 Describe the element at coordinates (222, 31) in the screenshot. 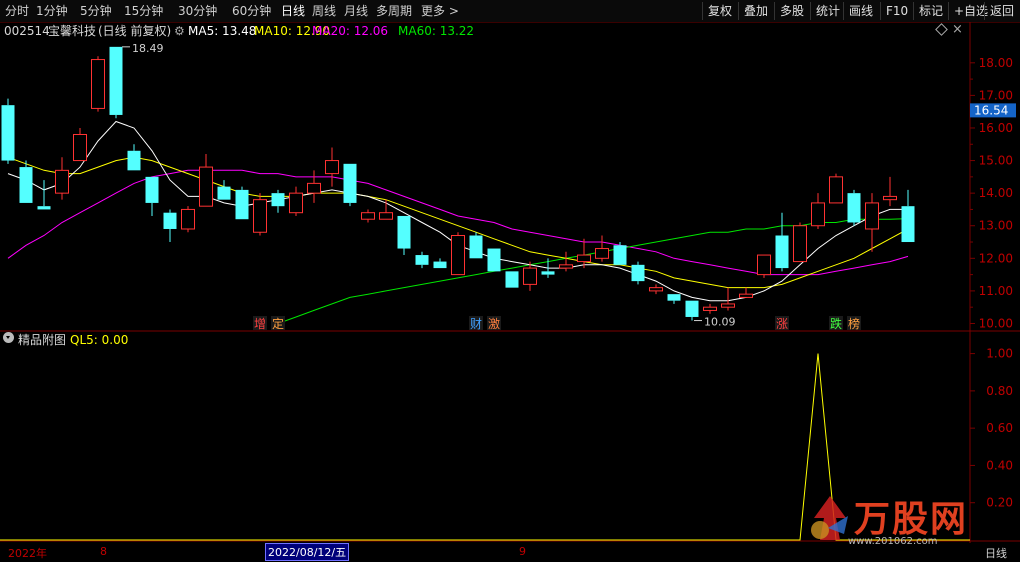

I see `ma5-legend: MA5: 13.48` at that location.